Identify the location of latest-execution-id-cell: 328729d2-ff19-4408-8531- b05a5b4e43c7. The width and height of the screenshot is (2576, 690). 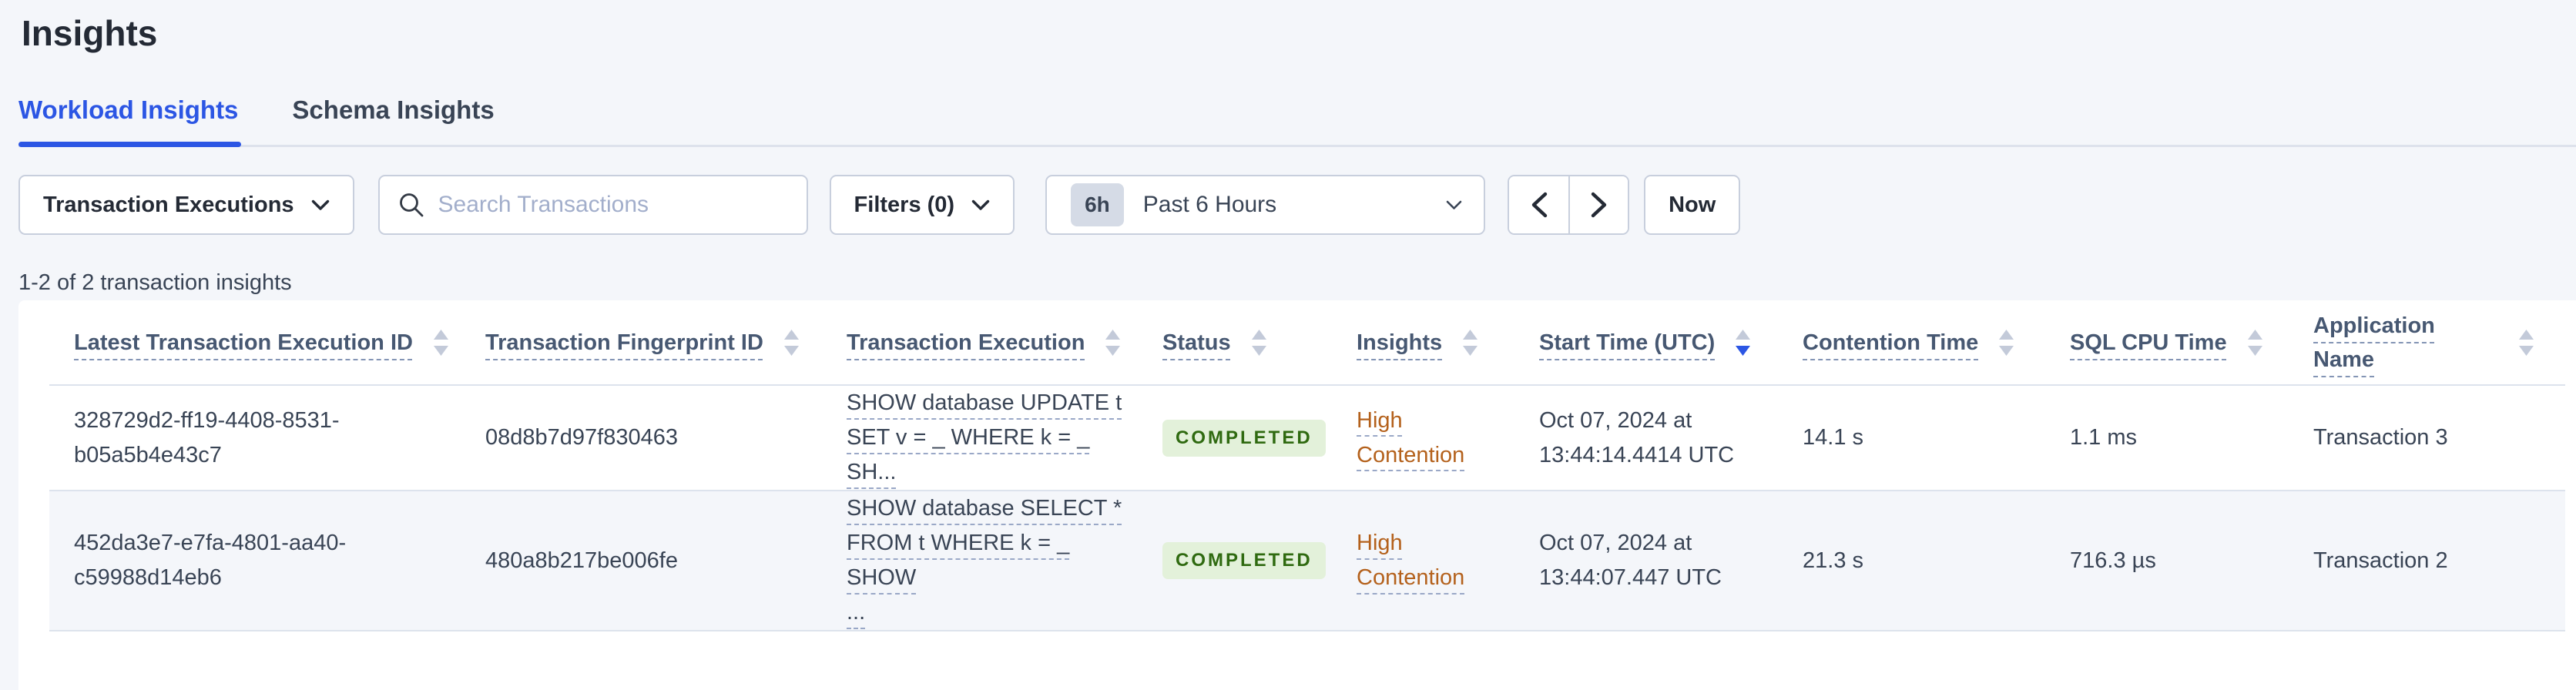
(207, 437).